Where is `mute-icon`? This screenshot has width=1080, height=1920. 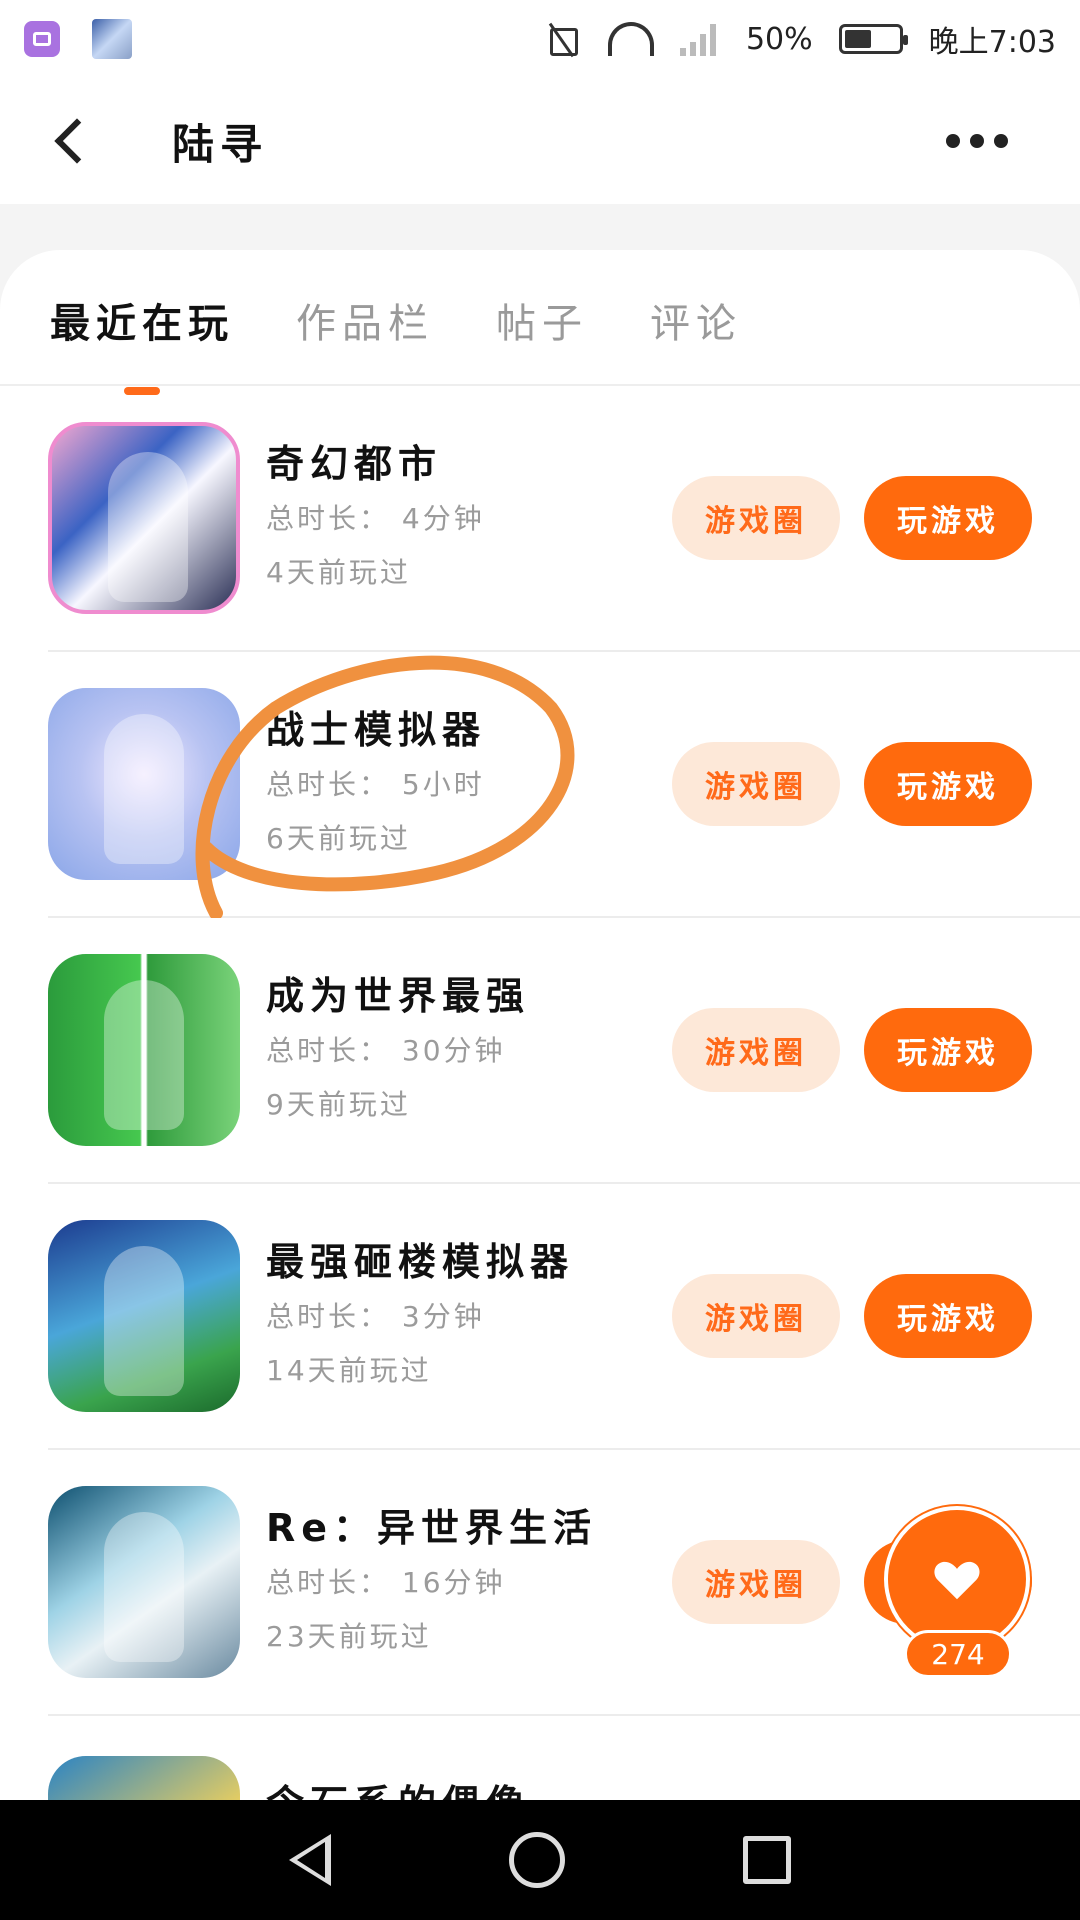
mute-icon is located at coordinates (562, 39).